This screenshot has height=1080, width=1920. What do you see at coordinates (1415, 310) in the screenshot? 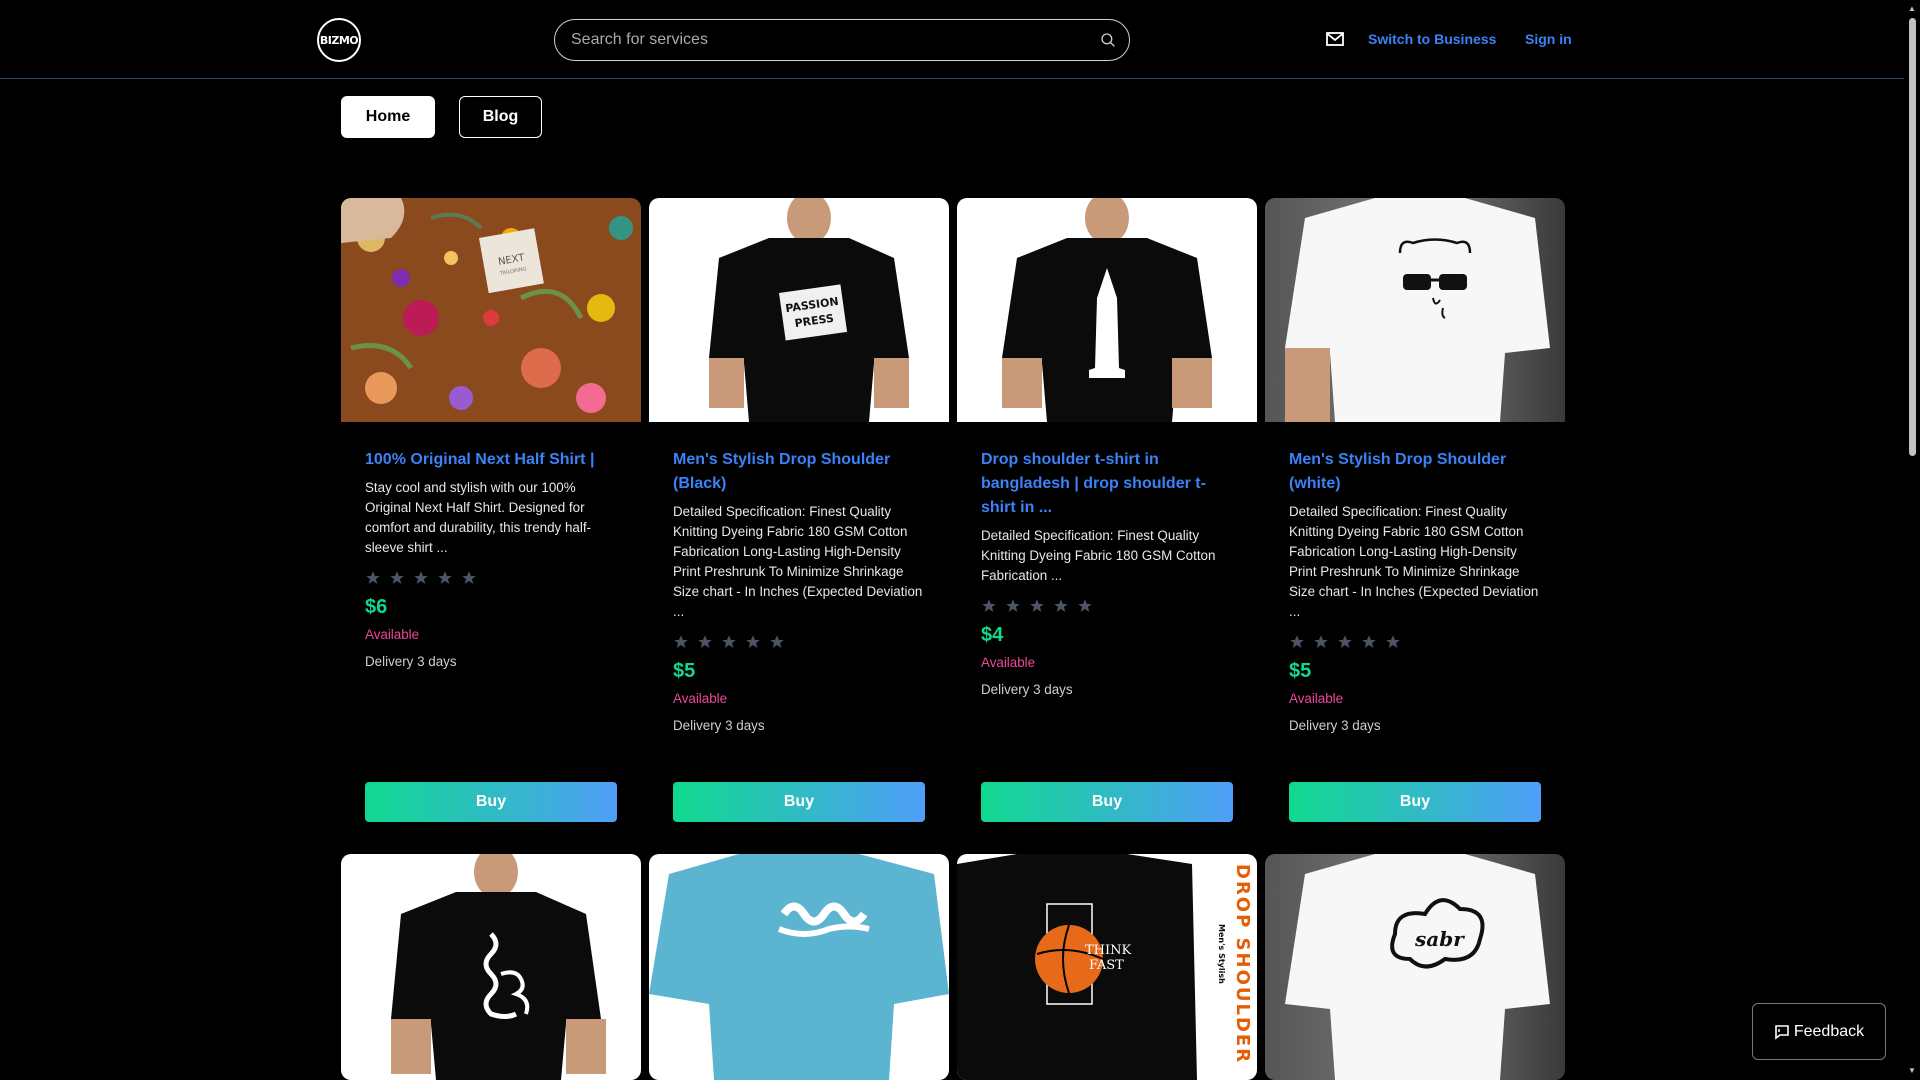
I see `product-image-white-tshirt` at bounding box center [1415, 310].